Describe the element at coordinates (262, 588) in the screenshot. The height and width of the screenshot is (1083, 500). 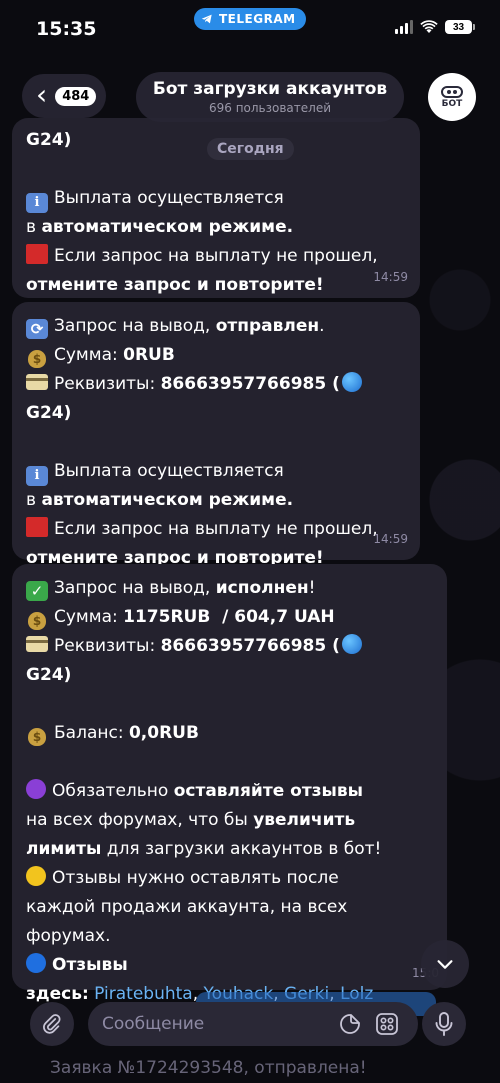
I see `message-bold-text: исполнен` at that location.